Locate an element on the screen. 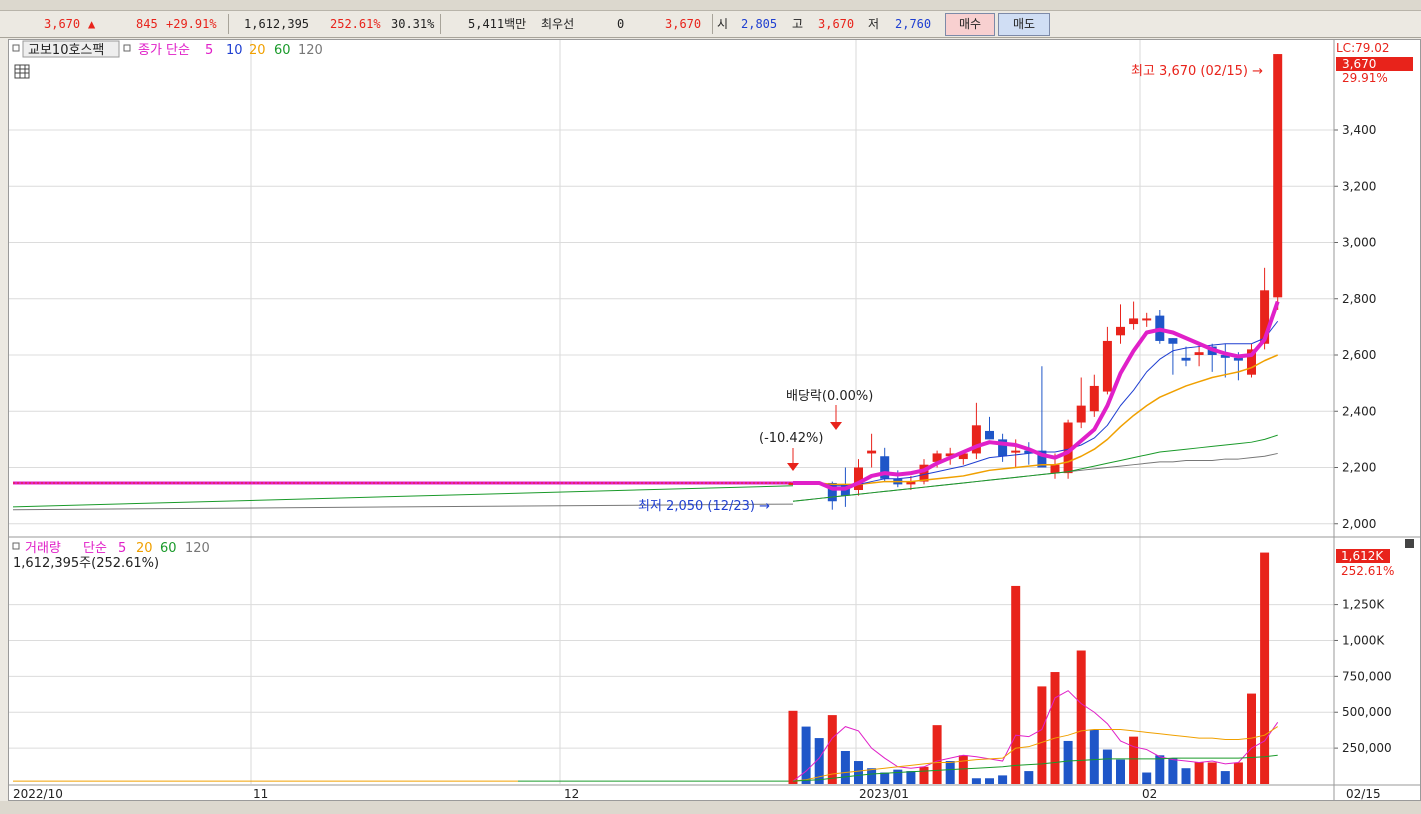 The image size is (1421, 814). volume-sub-label: 1,612,395주(252.61%) is located at coordinates (86, 563).